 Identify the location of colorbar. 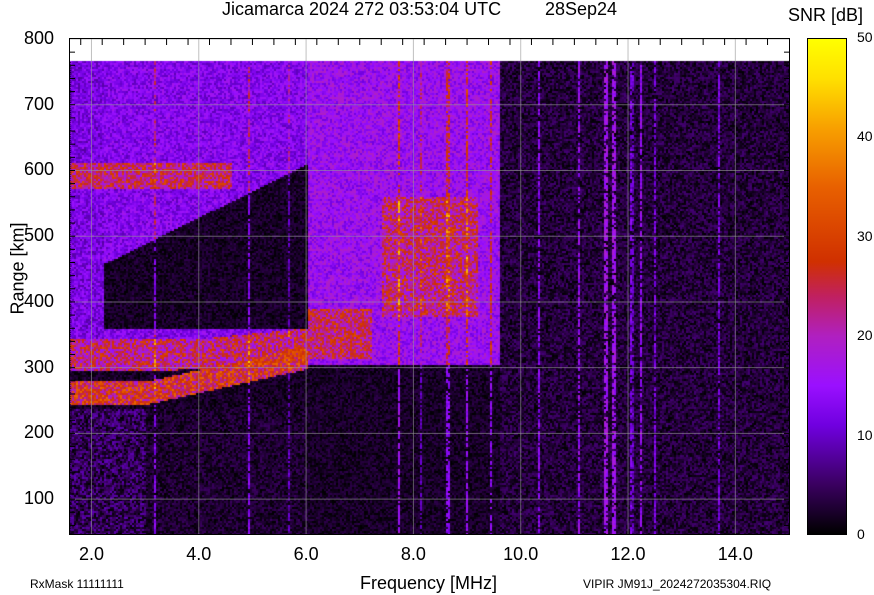
(827, 286).